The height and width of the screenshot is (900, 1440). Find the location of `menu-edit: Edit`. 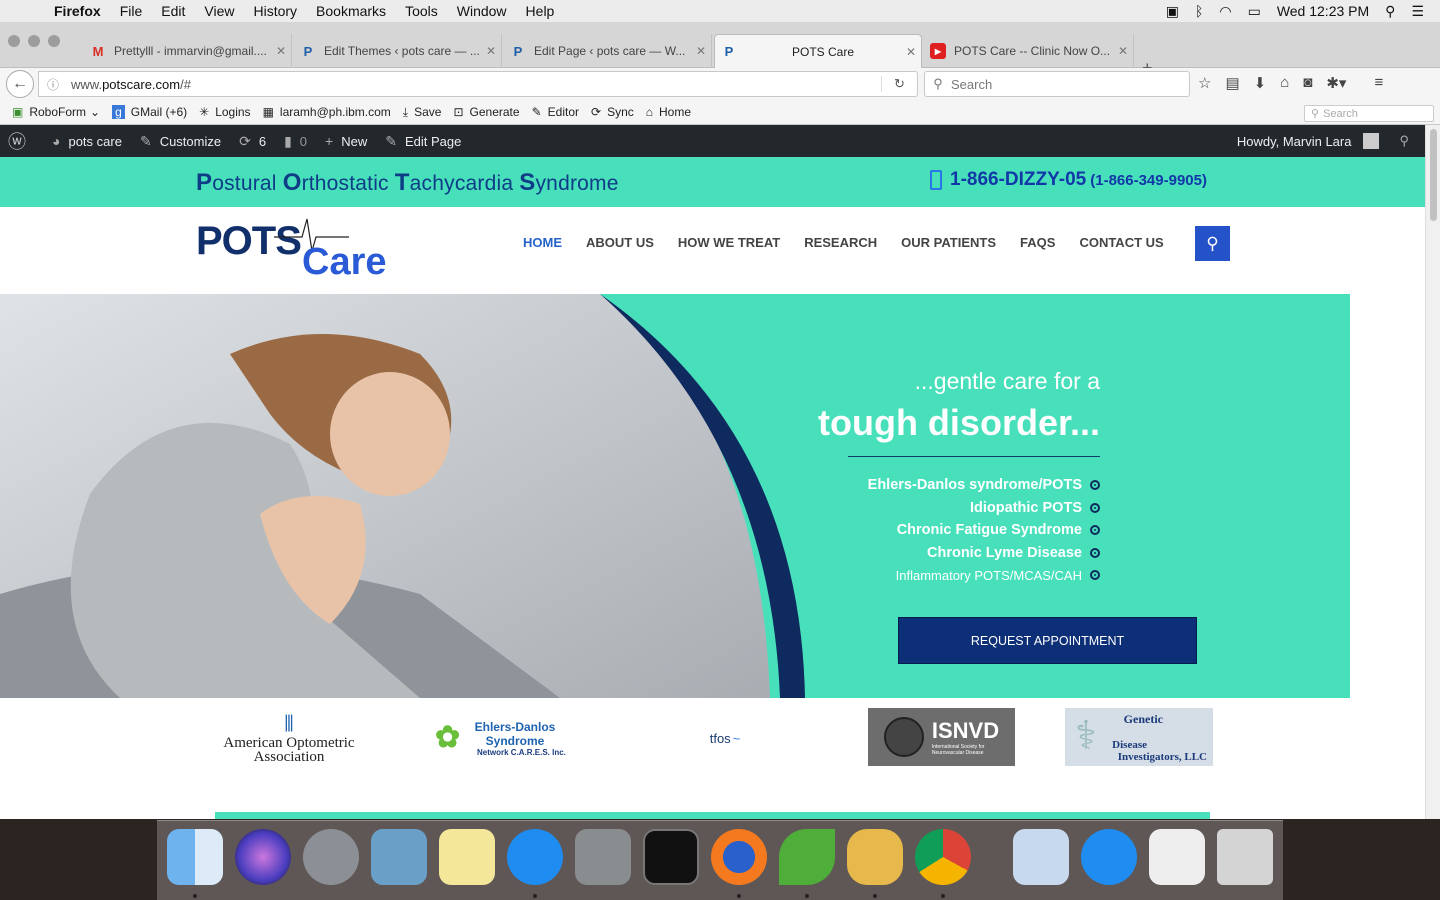

menu-edit: Edit is located at coordinates (173, 11).